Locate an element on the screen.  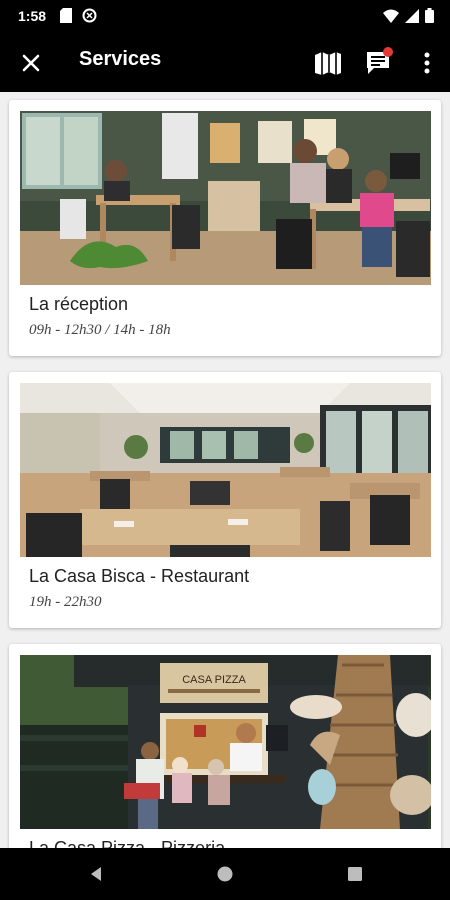
close-icon is located at coordinates (31, 63).